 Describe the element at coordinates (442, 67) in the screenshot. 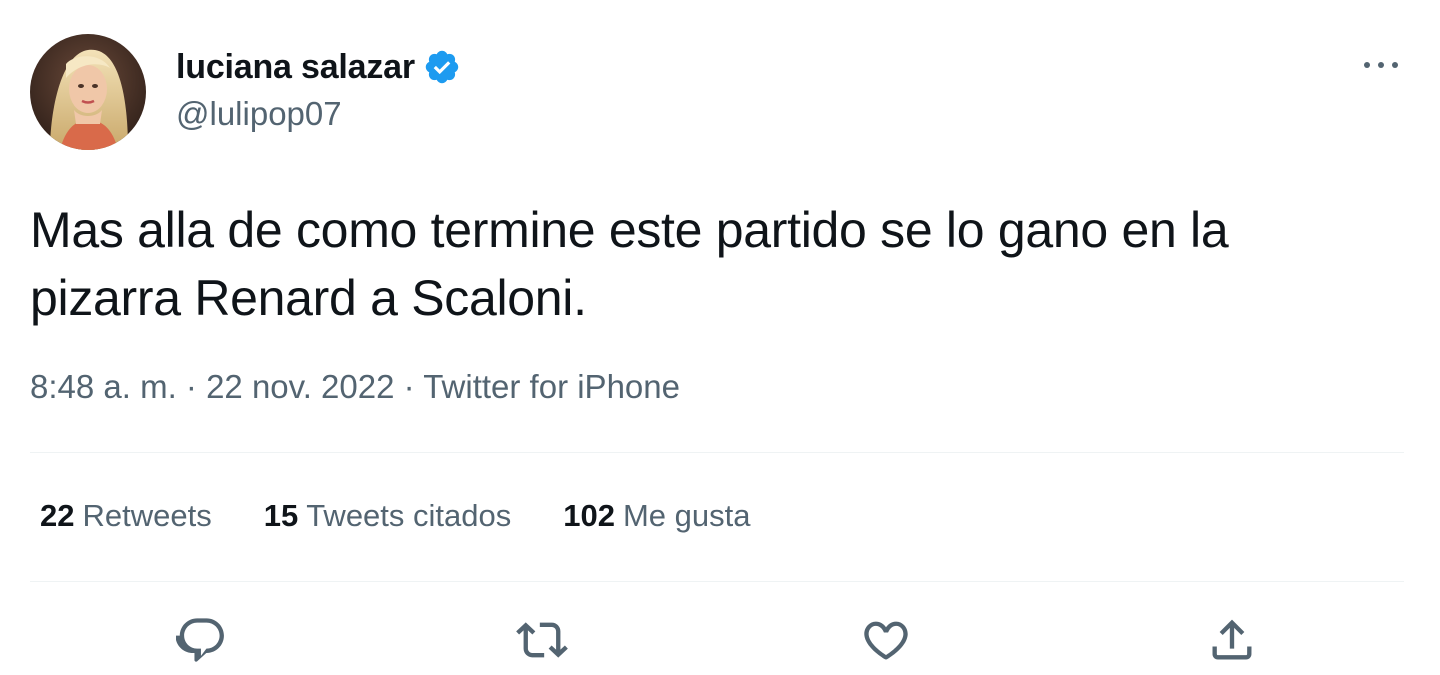

I see `verified-badge-icon` at that location.